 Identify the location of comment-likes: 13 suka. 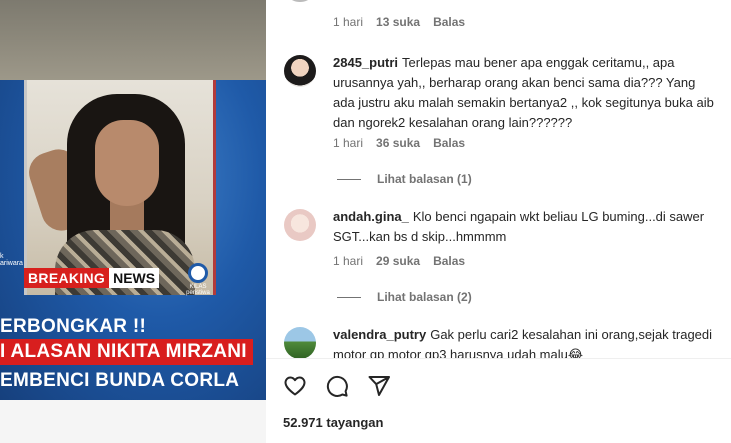
(398, 22).